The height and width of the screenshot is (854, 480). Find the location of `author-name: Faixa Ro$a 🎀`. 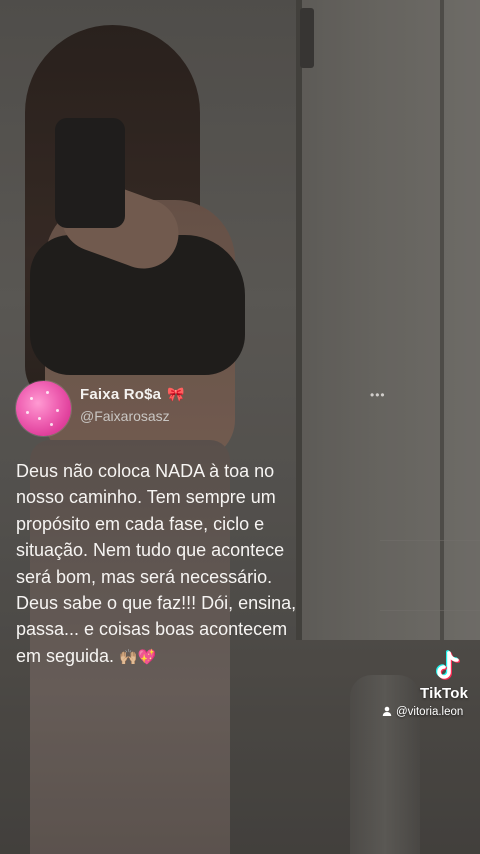

author-name: Faixa Ro$a 🎀 is located at coordinates (132, 394).